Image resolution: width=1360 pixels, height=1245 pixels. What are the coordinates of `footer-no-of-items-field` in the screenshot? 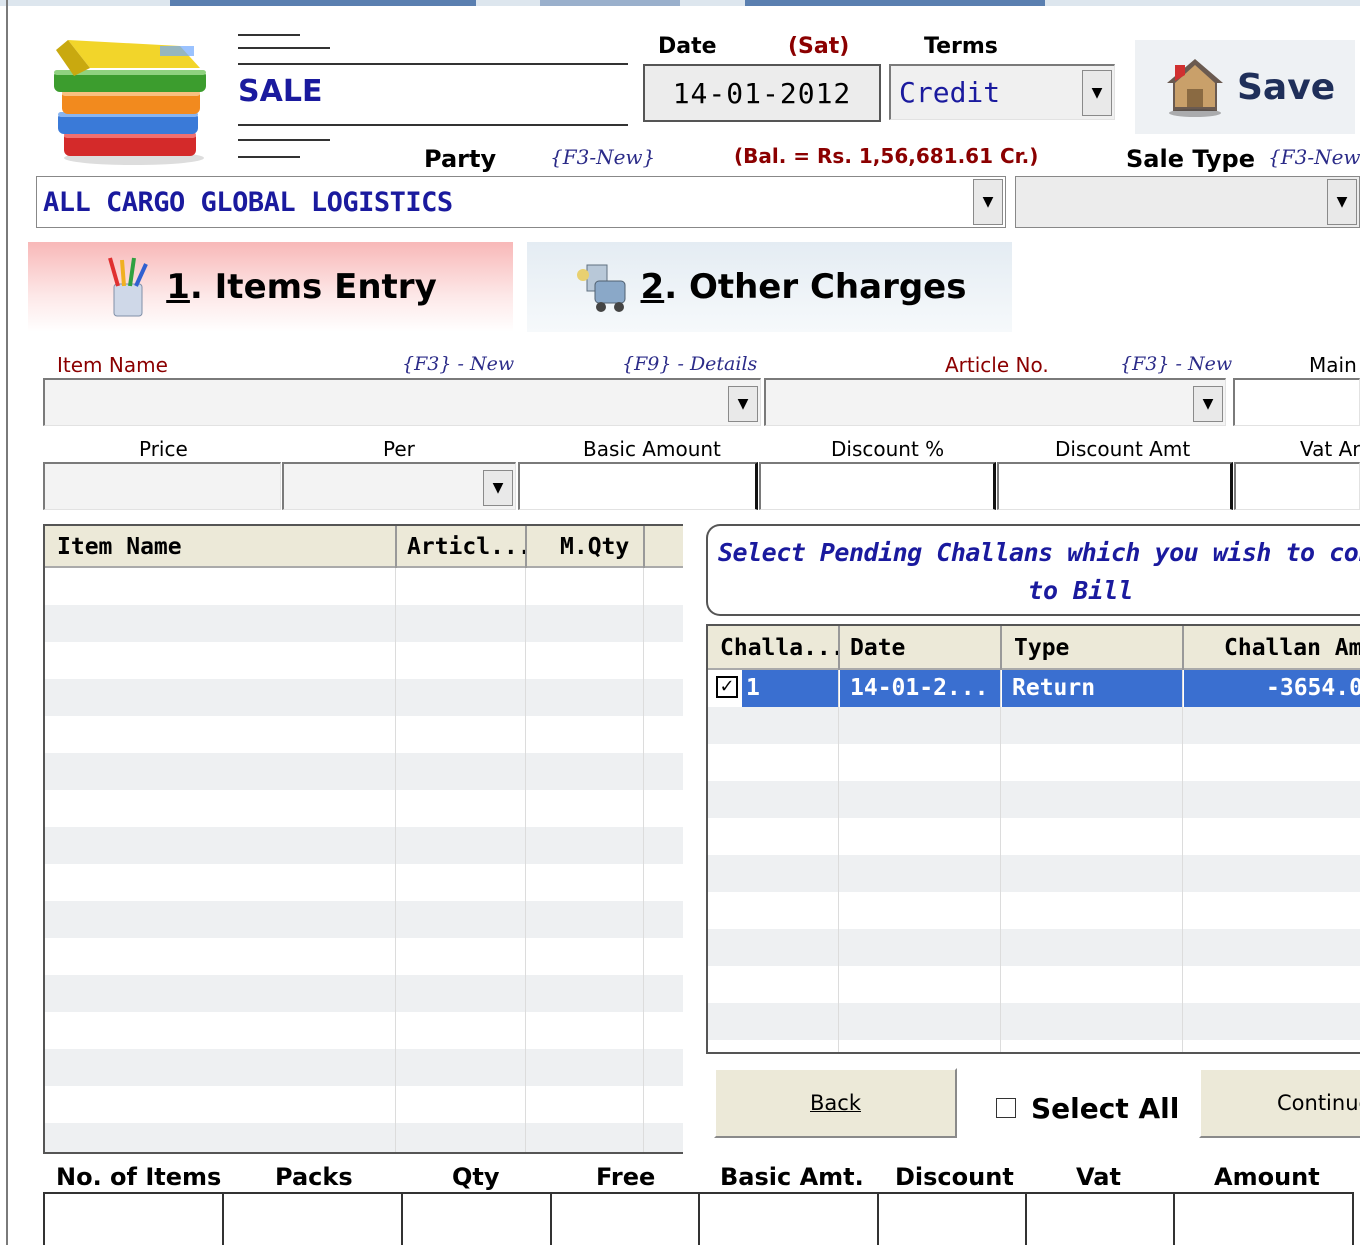 It's located at (133, 1218).